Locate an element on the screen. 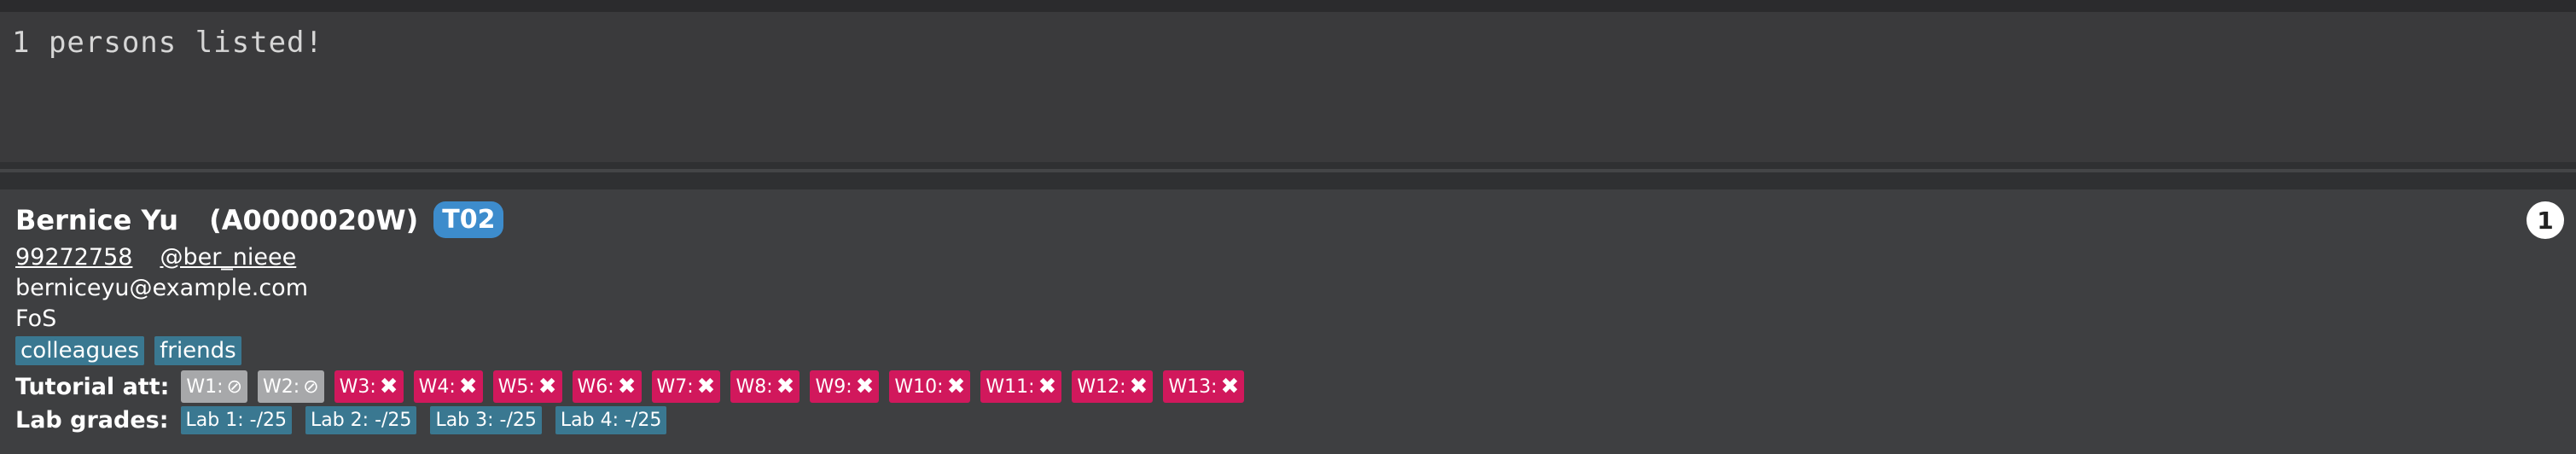 The image size is (2576, 454). contact-row: 99272758 @ber_nieee is located at coordinates (155, 258).